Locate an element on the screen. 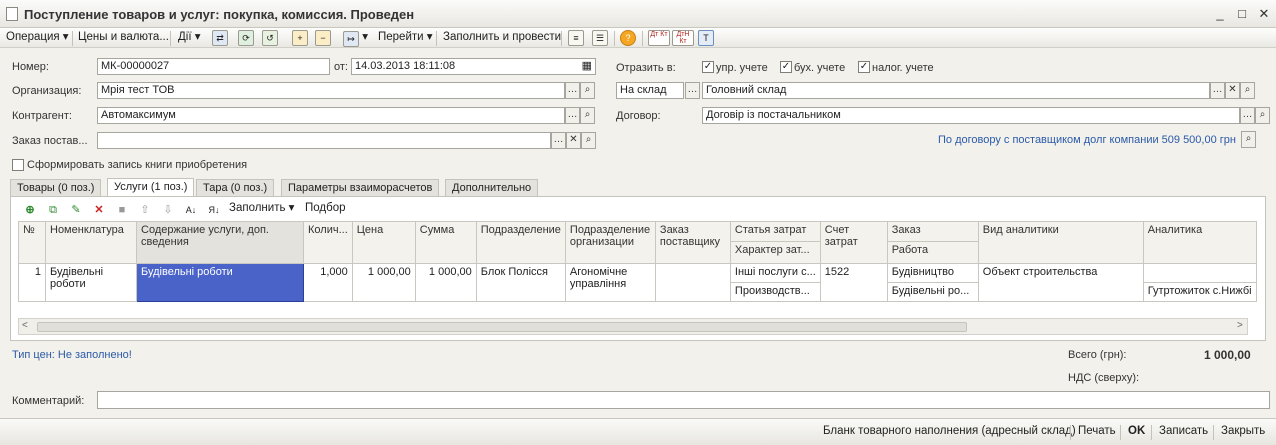 The width and height of the screenshot is (1276, 445). purchase-book-checkbox is located at coordinates (18, 165).